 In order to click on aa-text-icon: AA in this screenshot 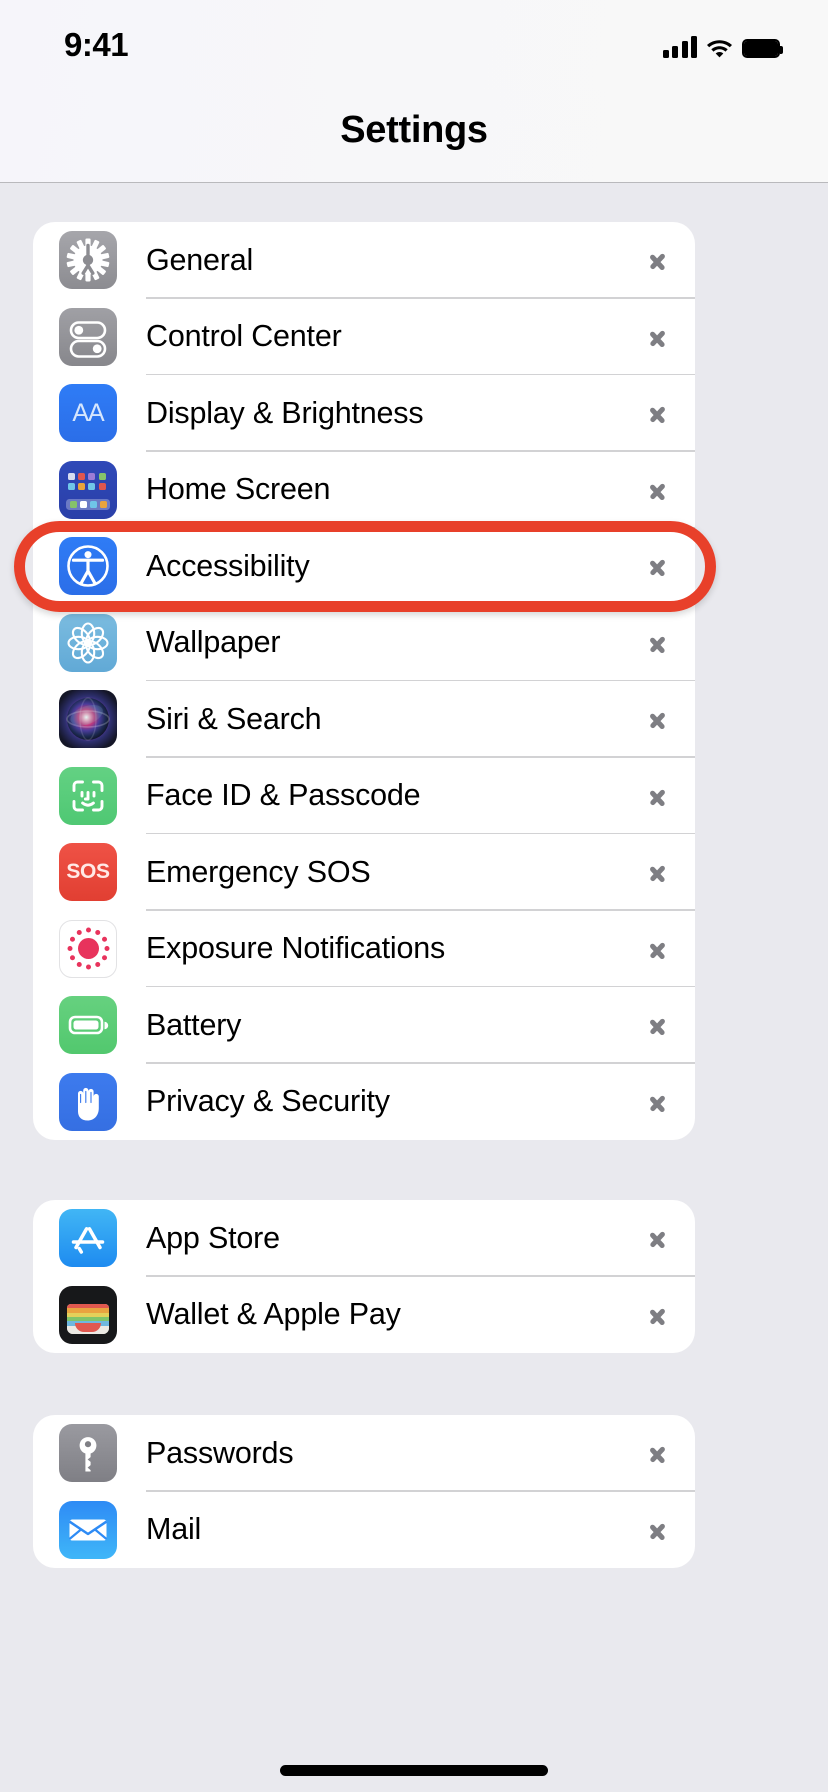, I will do `click(88, 413)`.